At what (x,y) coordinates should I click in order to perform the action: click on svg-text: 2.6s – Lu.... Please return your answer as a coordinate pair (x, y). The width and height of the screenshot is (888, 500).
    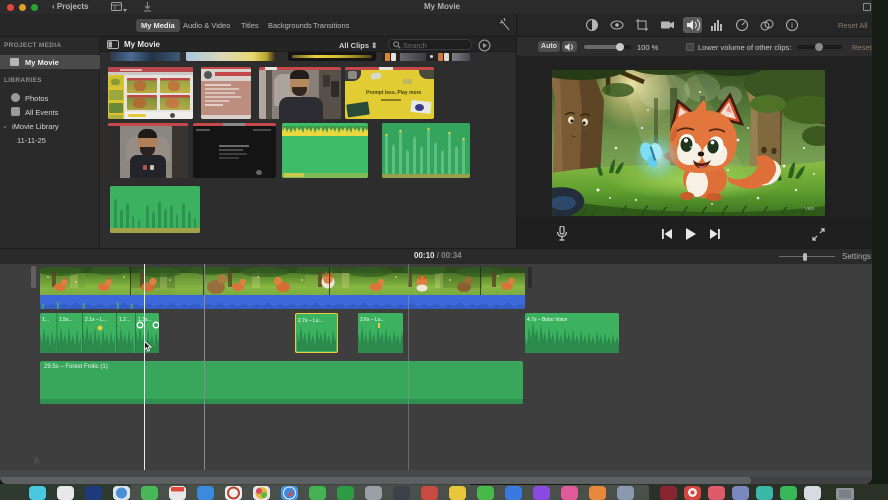
    Looking at the image, I should click on (372, 320).